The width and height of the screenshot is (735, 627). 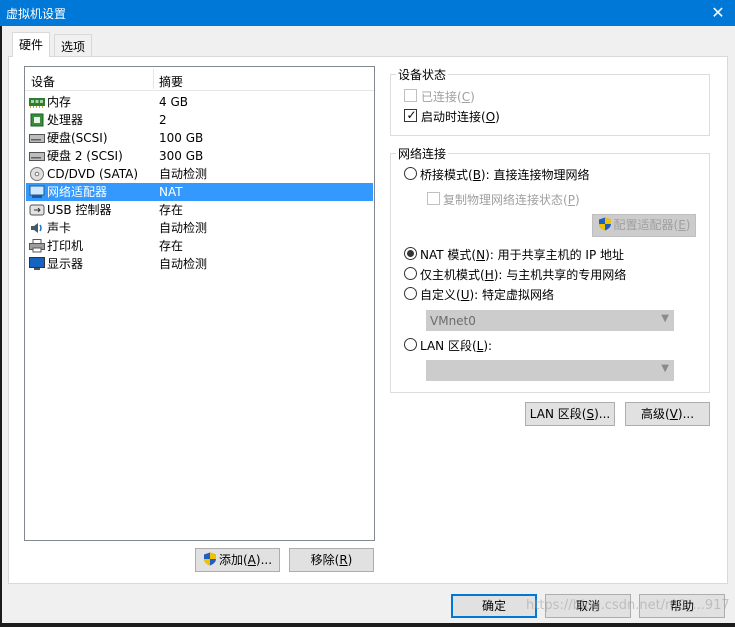 What do you see at coordinates (79, 210) in the screenshot?
I see `device-name: USB 控制器` at bounding box center [79, 210].